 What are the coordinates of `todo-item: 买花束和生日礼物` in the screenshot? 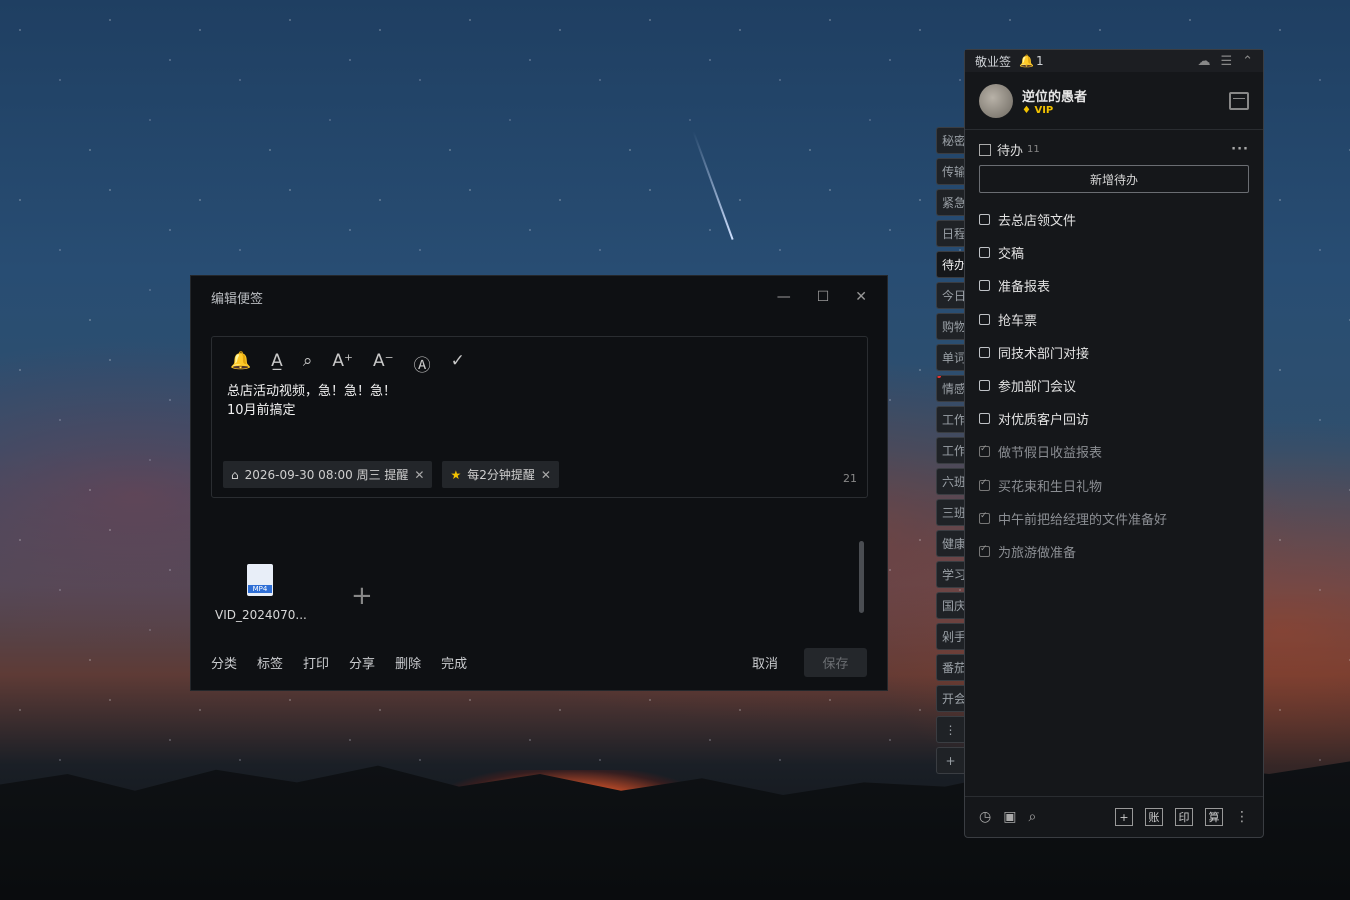 It's located at (1114, 485).